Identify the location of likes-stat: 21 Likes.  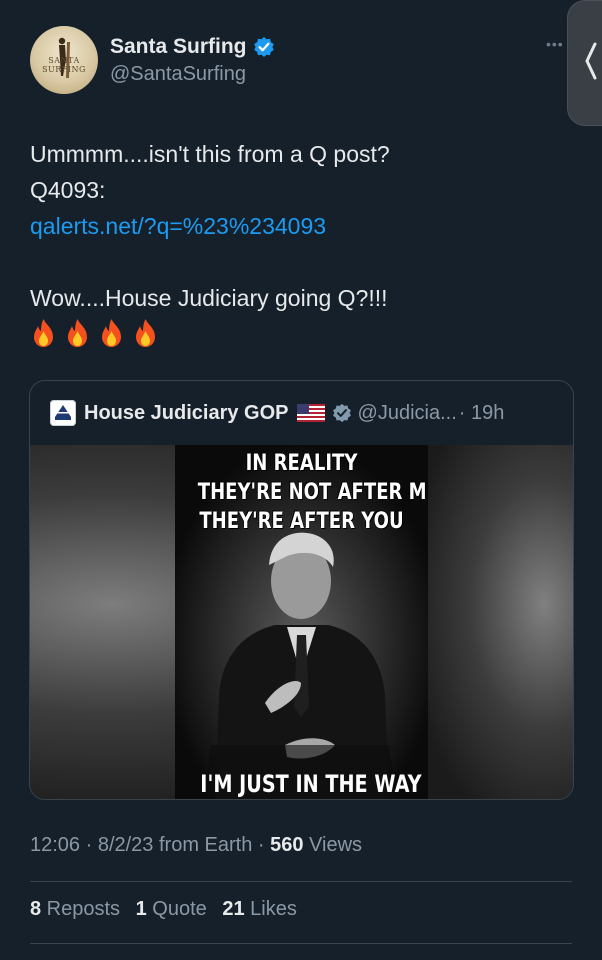
(259, 909).